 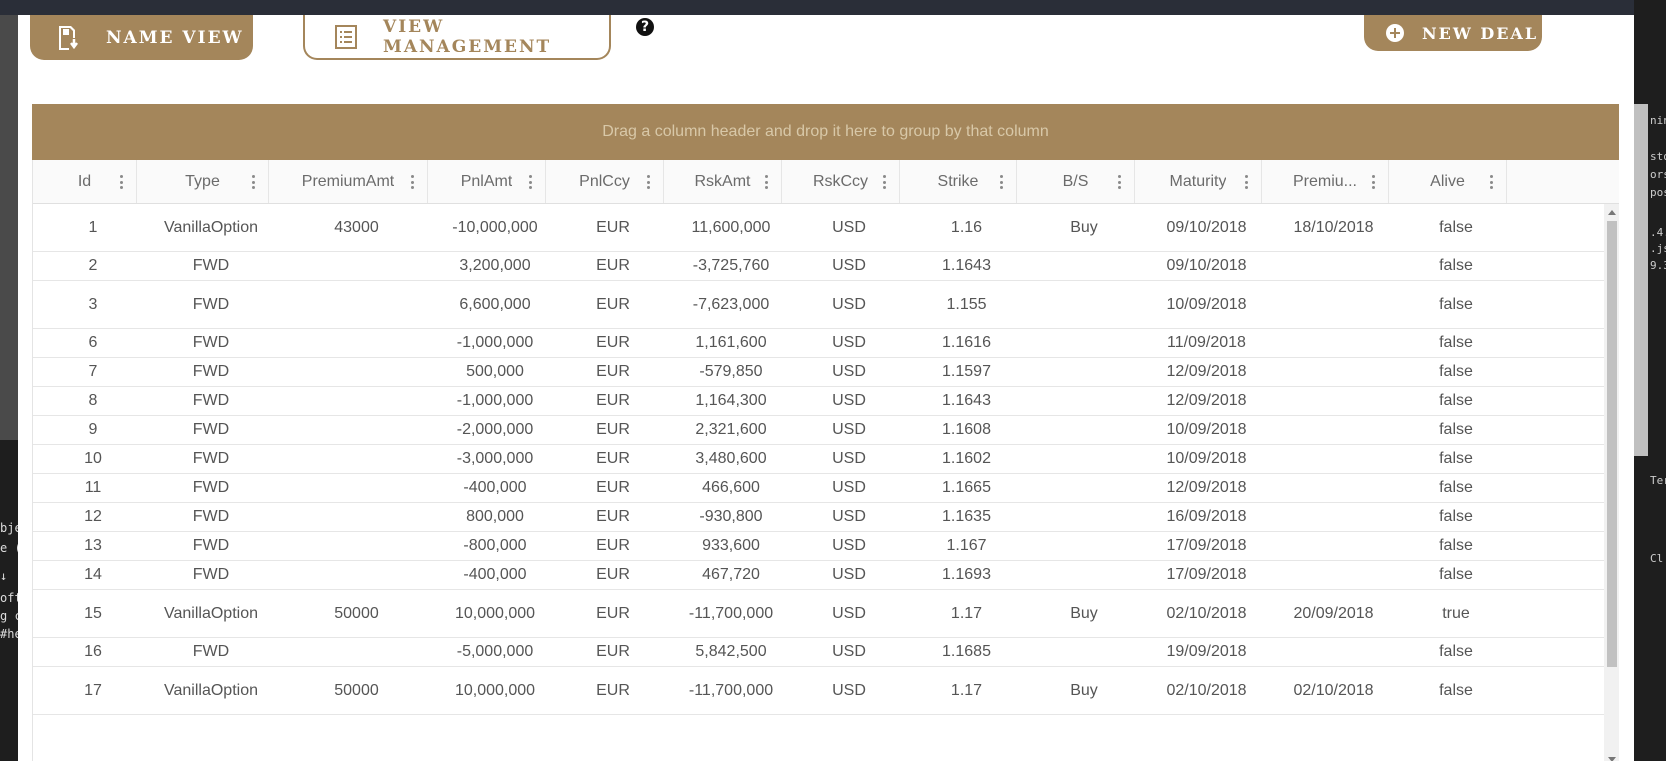 I want to click on cell-id: 16, so click(x=93, y=651).